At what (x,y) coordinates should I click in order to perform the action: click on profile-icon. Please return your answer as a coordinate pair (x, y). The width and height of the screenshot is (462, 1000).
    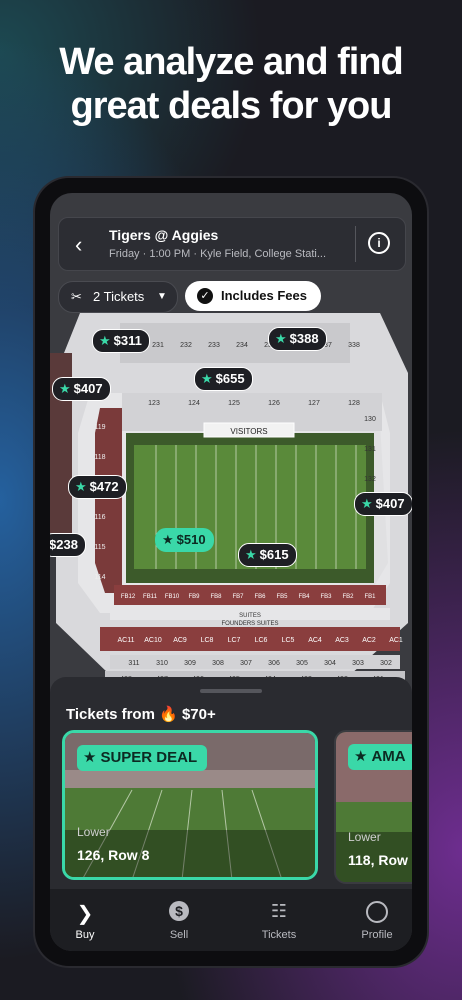
    Looking at the image, I should click on (377, 913).